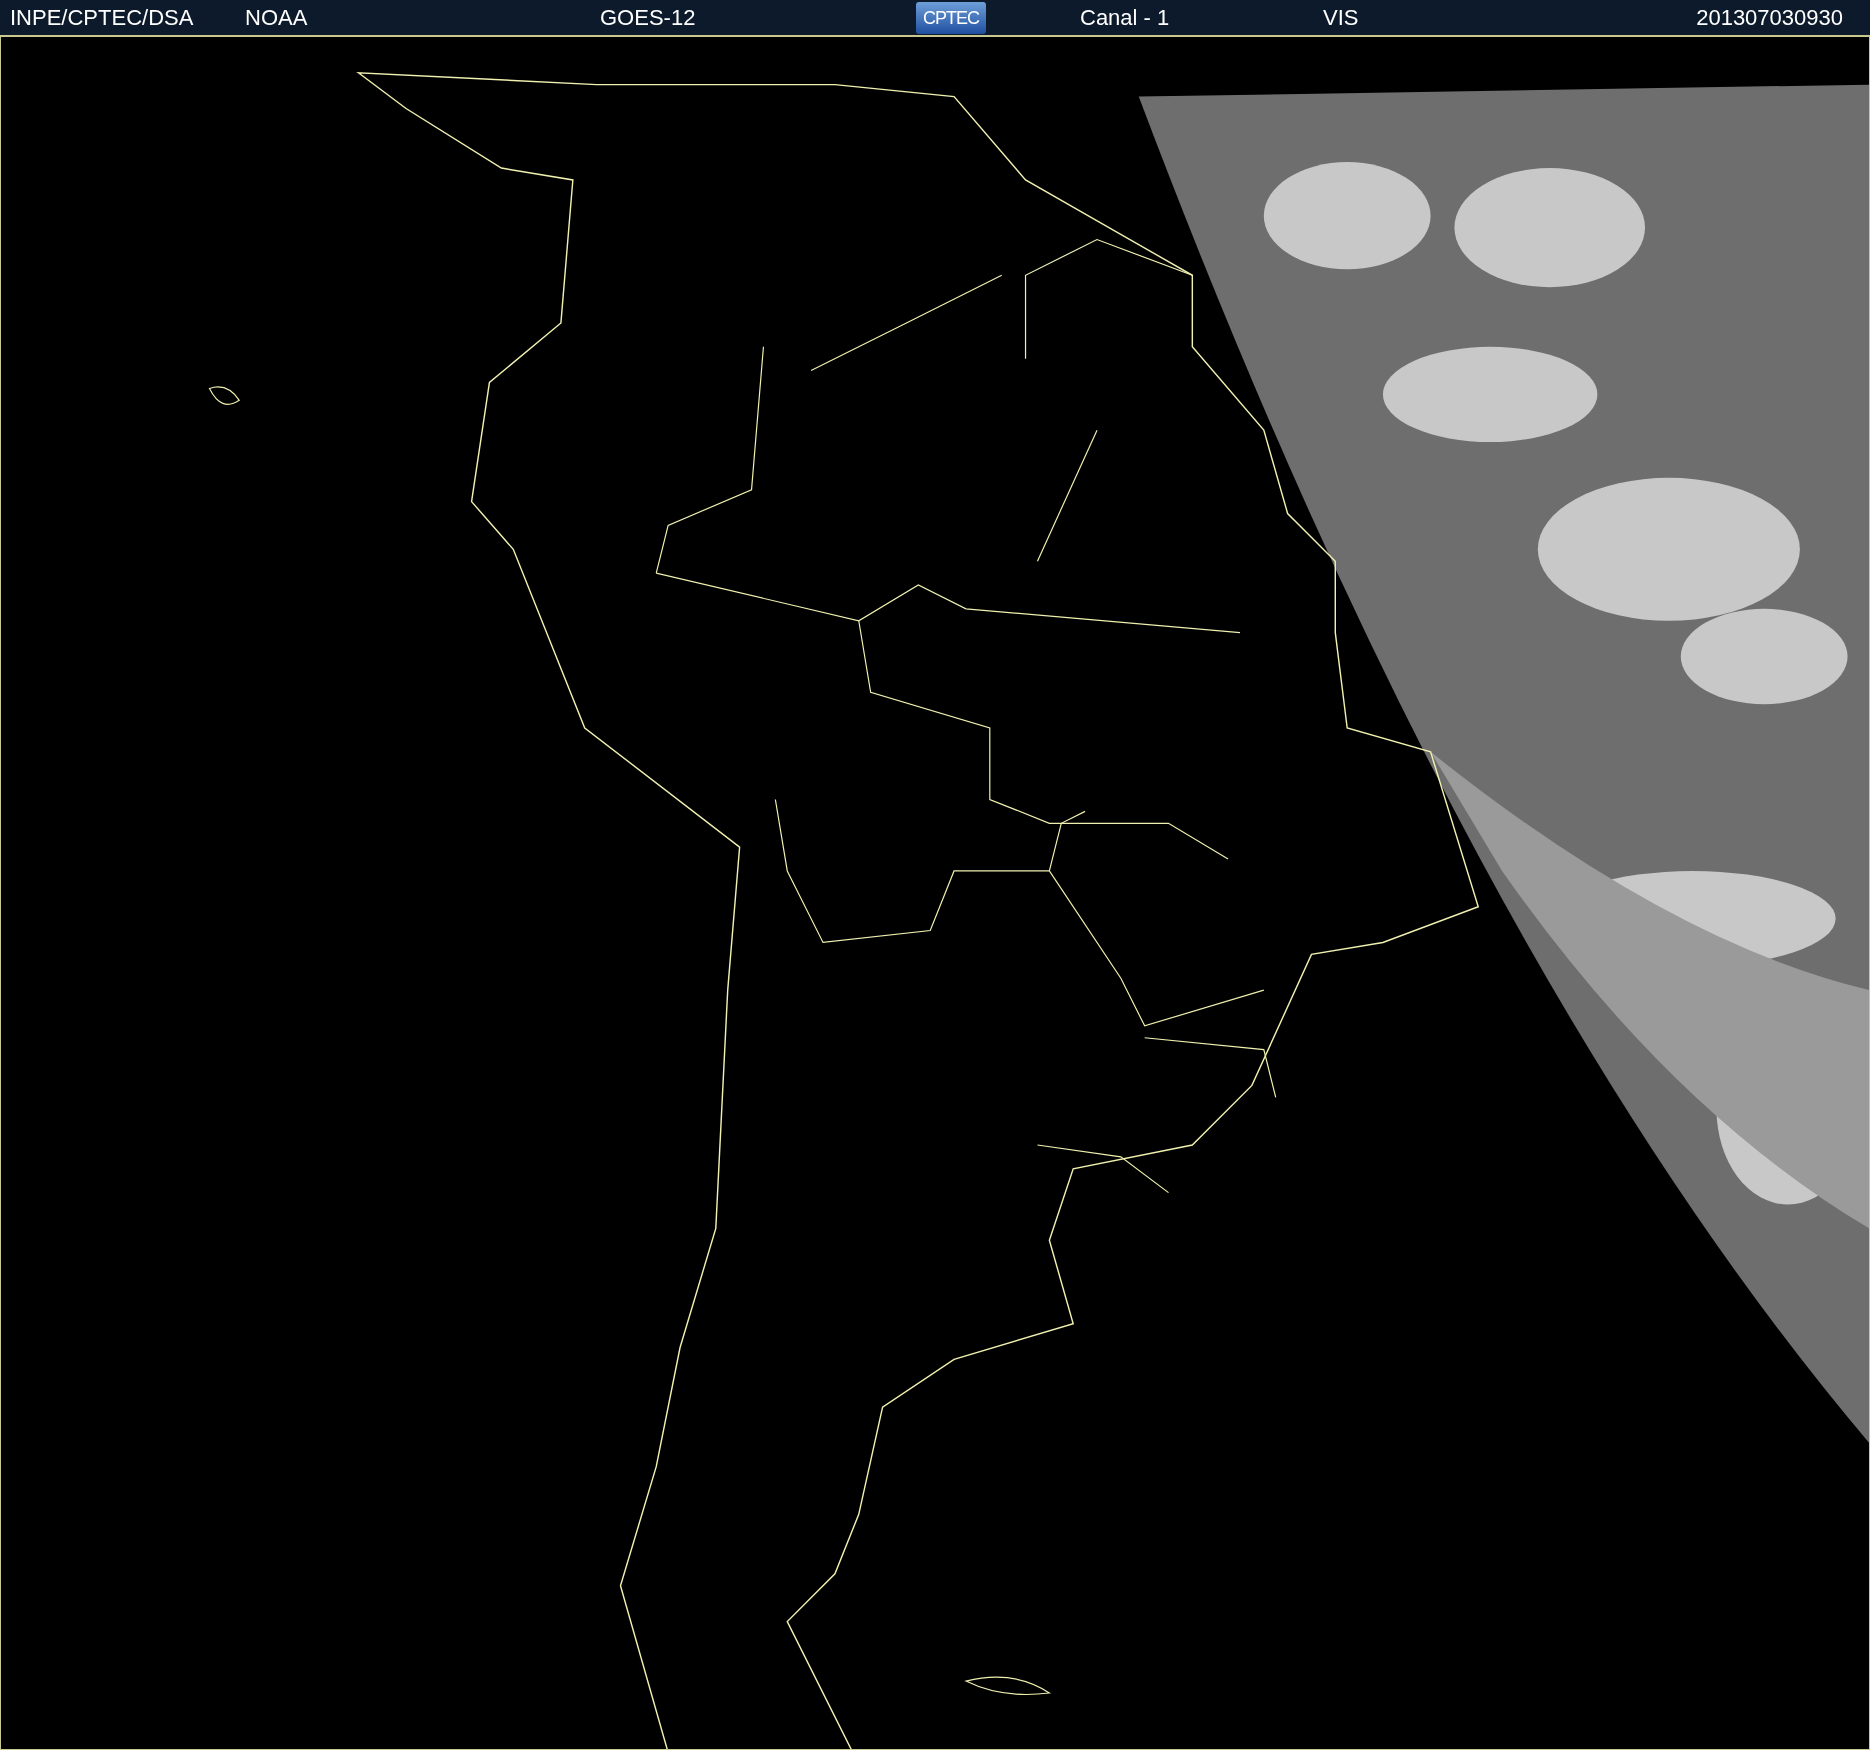 This screenshot has width=1870, height=1750. I want to click on logo: CPTEC, so click(951, 17).